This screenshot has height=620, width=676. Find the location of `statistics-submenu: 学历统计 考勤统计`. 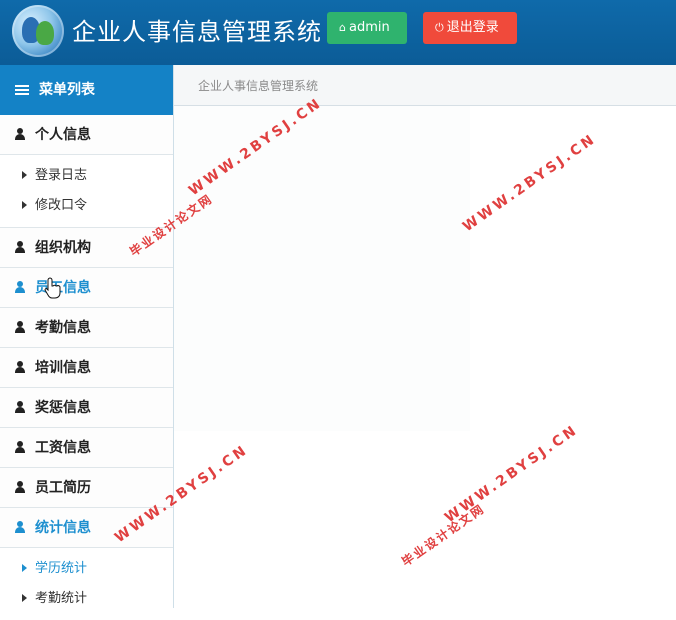

statistics-submenu: 学历统计 考勤统计 is located at coordinates (86, 584).